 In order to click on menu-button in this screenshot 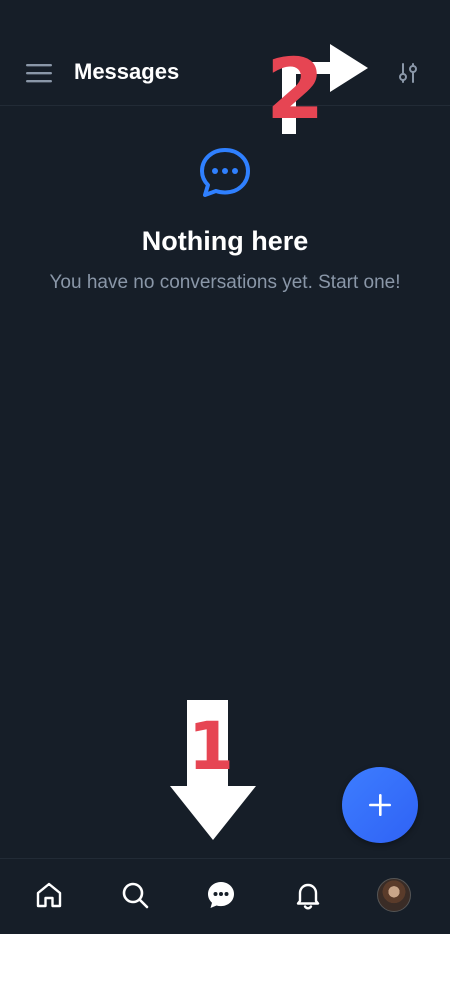, I will do `click(39, 73)`.